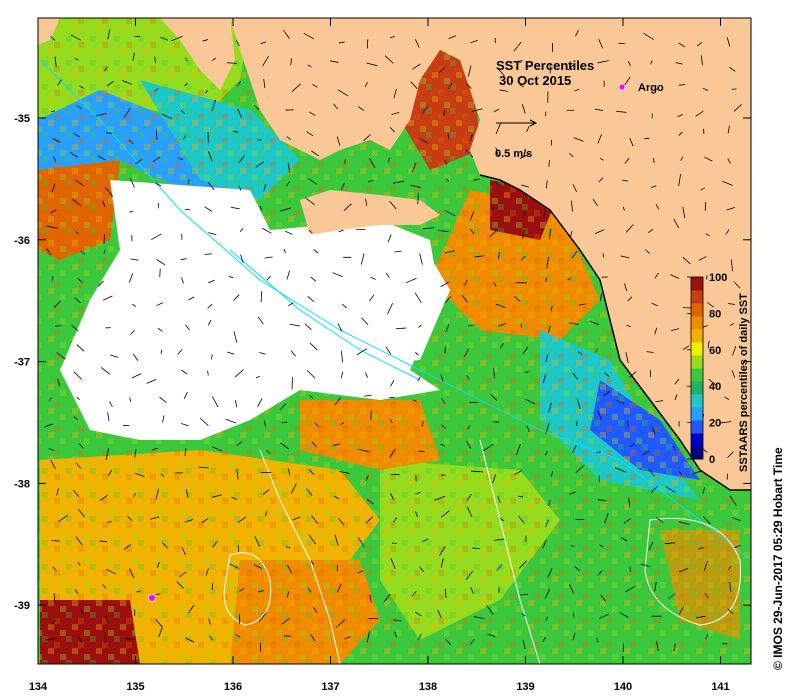  What do you see at coordinates (720, 687) in the screenshot?
I see `lon-tick-label: 141` at bounding box center [720, 687].